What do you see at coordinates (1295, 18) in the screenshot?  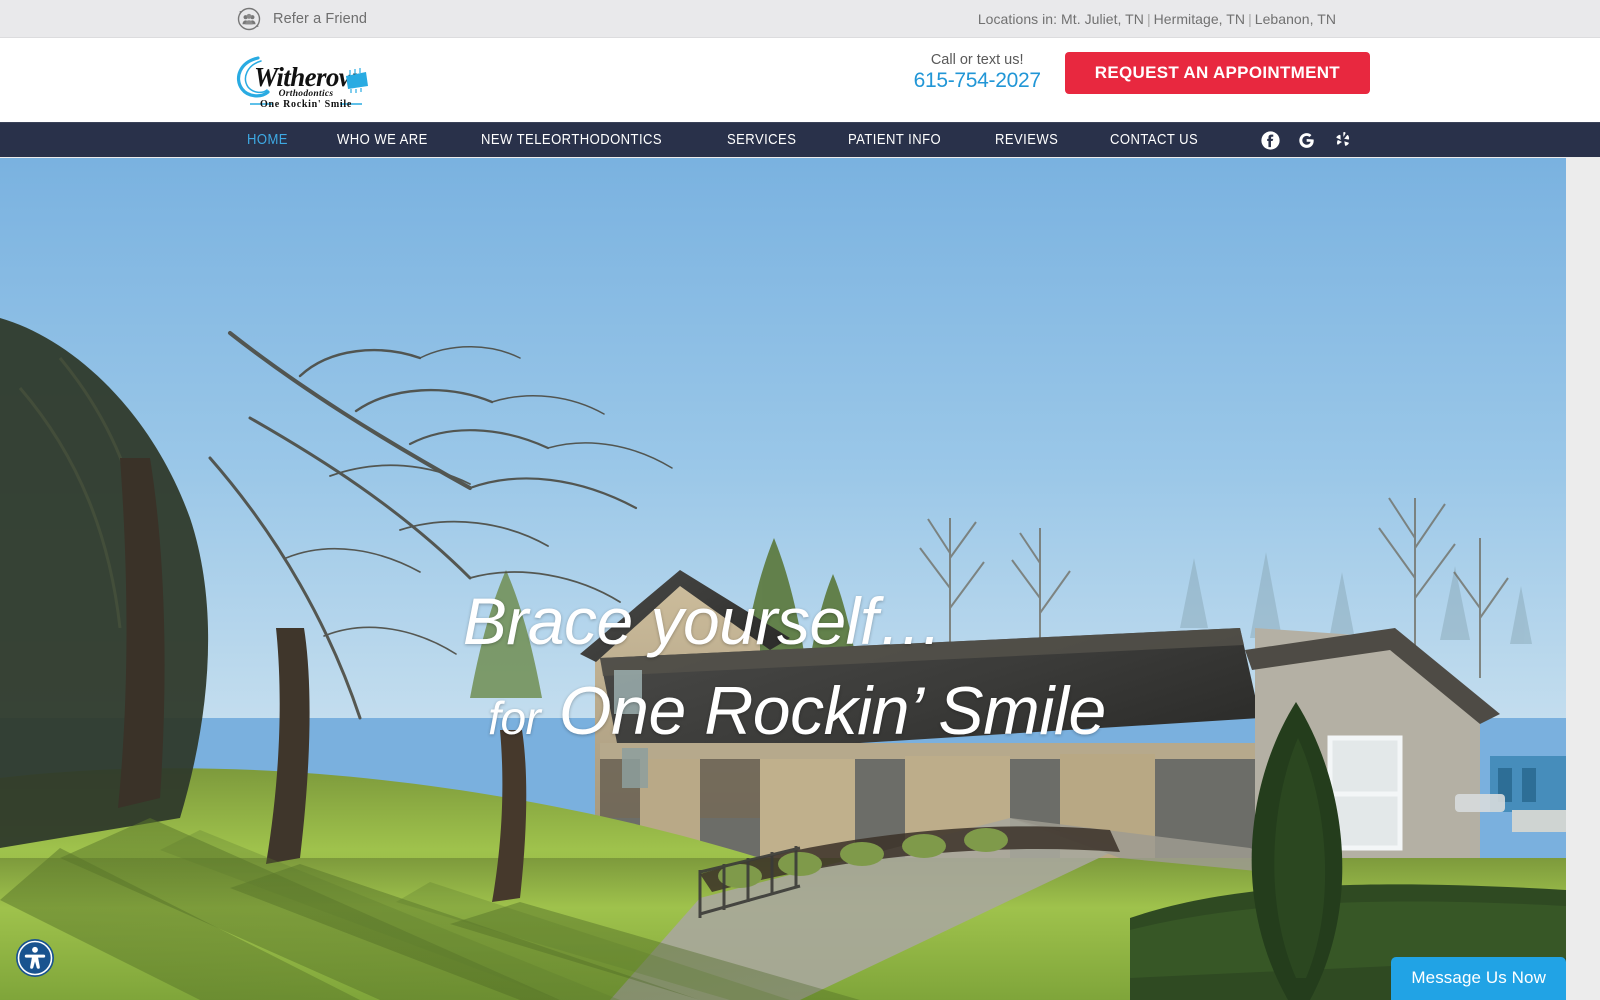 I see `location-item-3: Lebanon, TN` at bounding box center [1295, 18].